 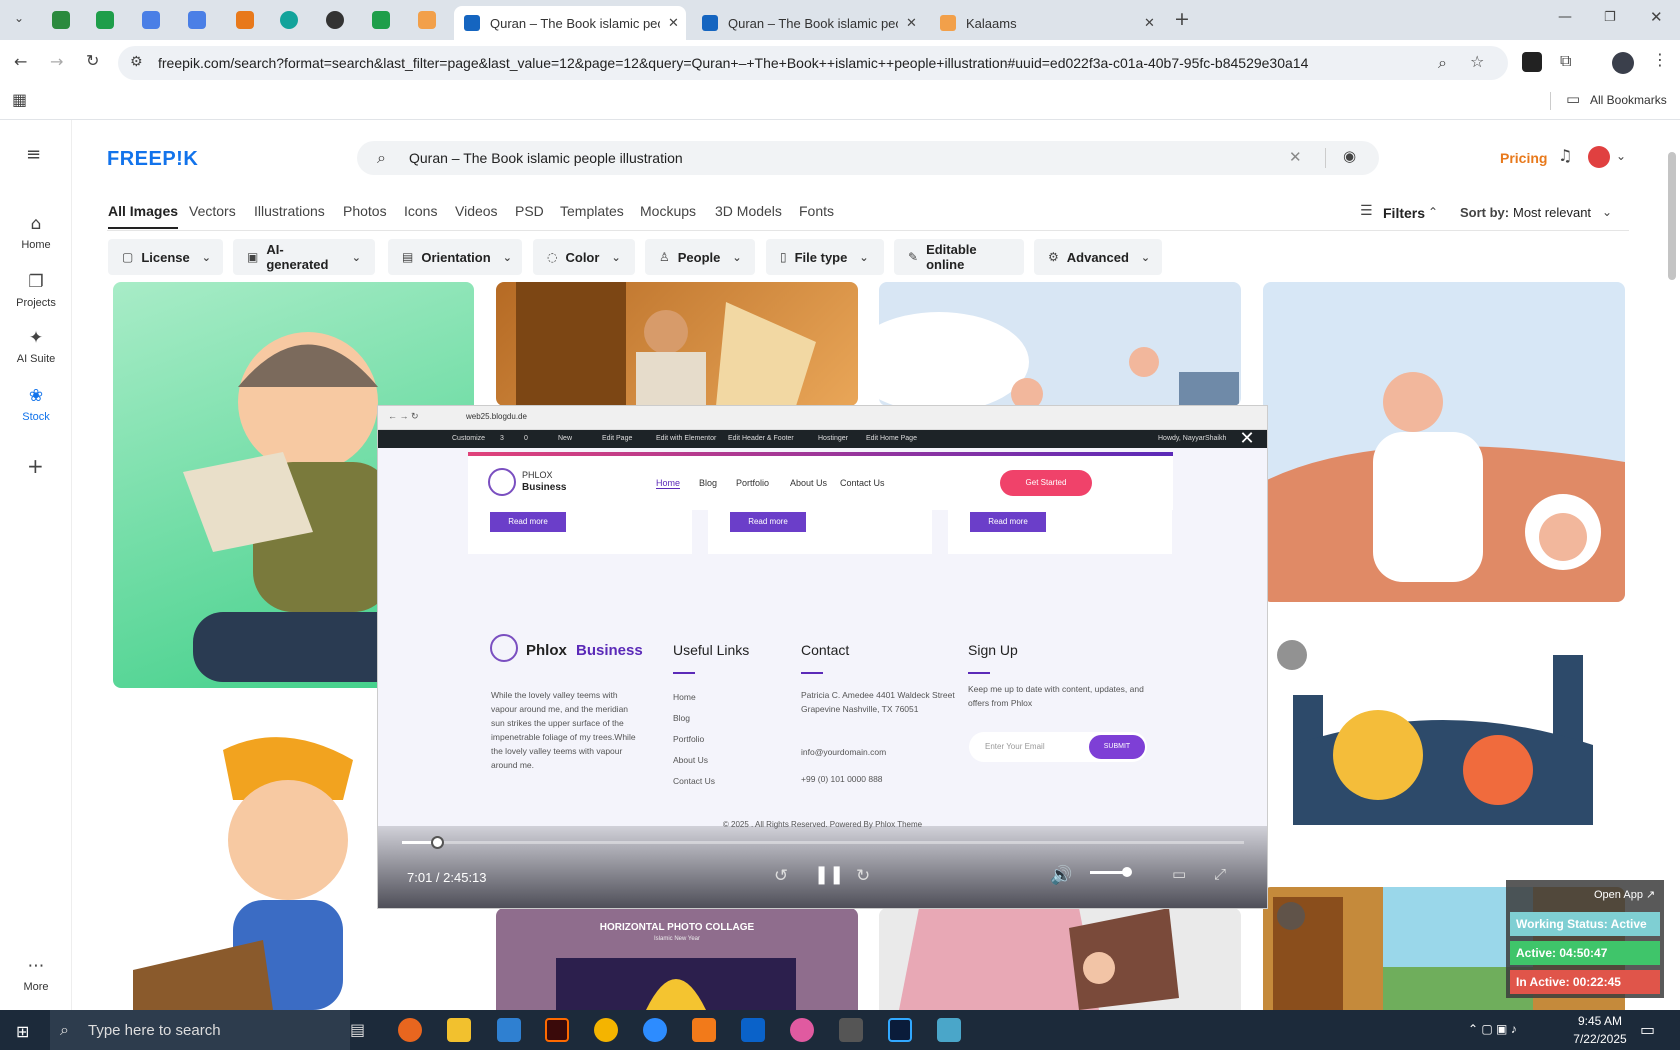 What do you see at coordinates (1565, 156) in the screenshot?
I see `notifications-bell-icon: ♫` at bounding box center [1565, 156].